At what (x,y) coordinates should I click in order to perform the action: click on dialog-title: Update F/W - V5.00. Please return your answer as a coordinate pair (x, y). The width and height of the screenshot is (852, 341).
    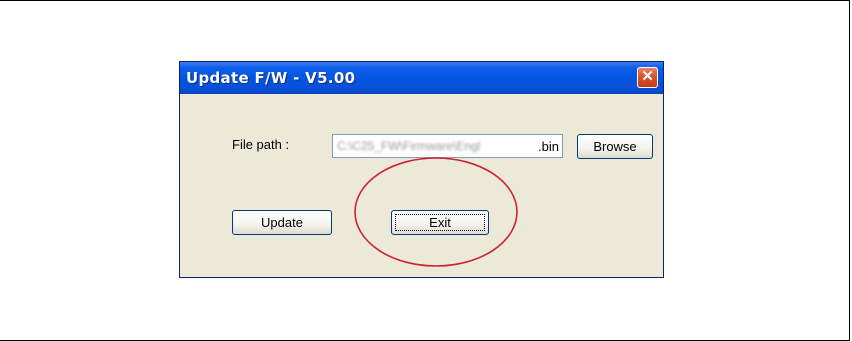
    Looking at the image, I should click on (271, 78).